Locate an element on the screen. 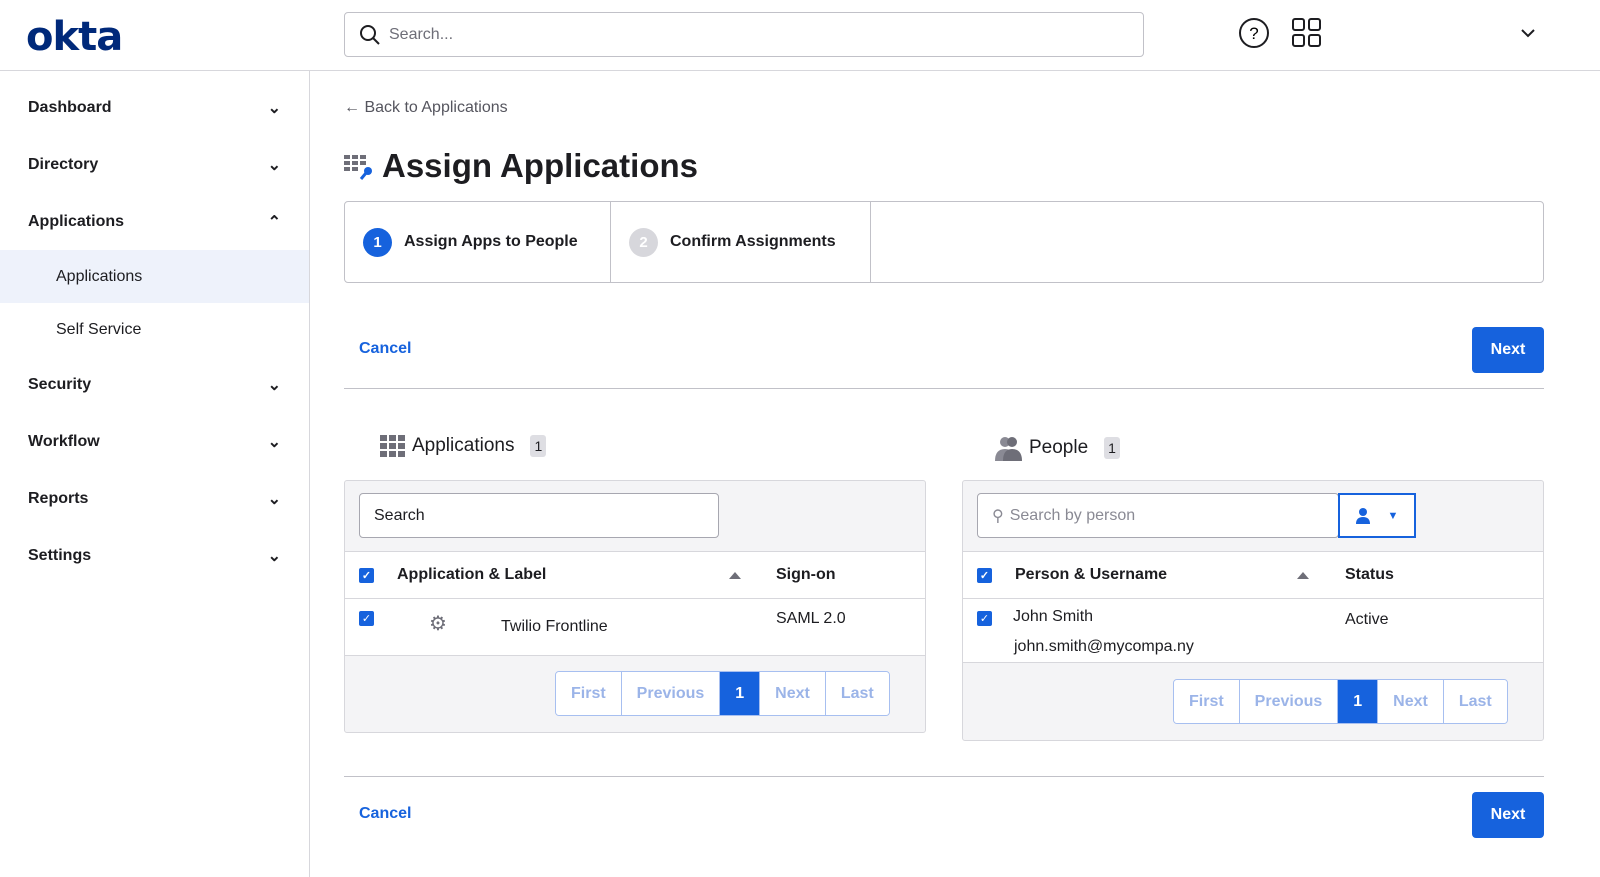  search-icon is located at coordinates (370, 34).